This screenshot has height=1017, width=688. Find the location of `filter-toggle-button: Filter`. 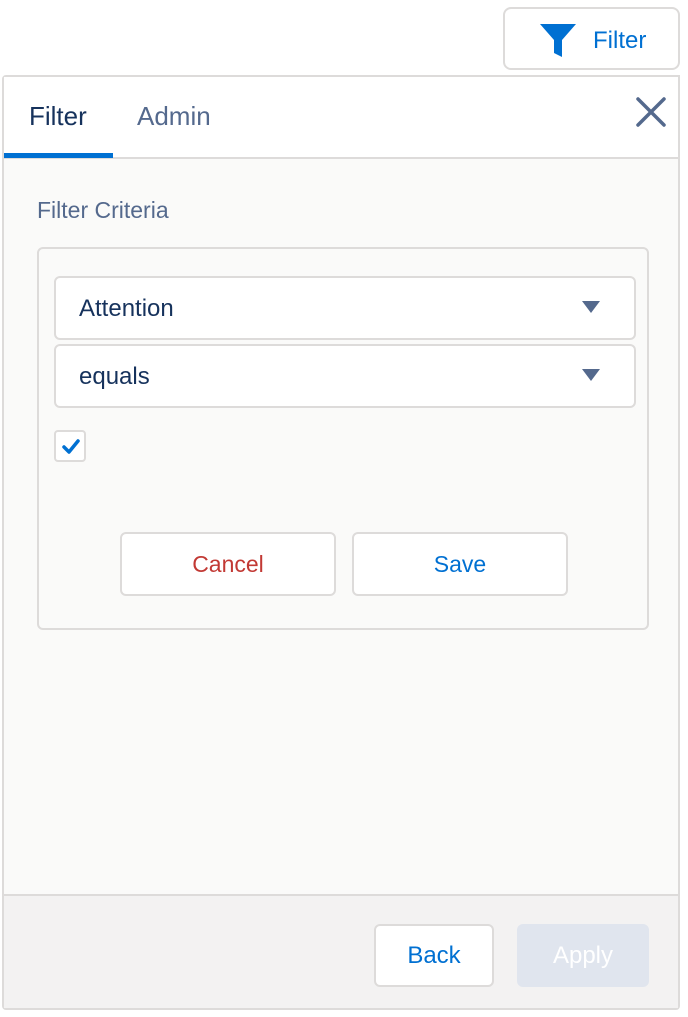

filter-toggle-button: Filter is located at coordinates (591, 38).